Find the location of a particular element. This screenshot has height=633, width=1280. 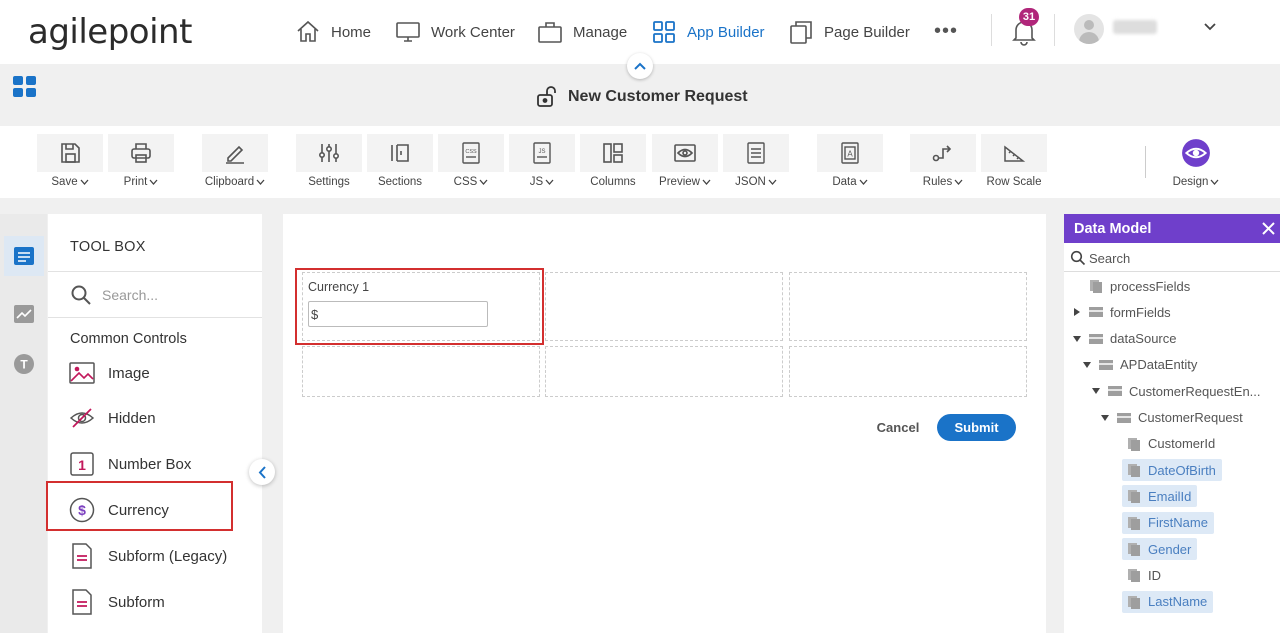

toolbox-item-number-box: 1 Number Box is located at coordinates (164, 464).